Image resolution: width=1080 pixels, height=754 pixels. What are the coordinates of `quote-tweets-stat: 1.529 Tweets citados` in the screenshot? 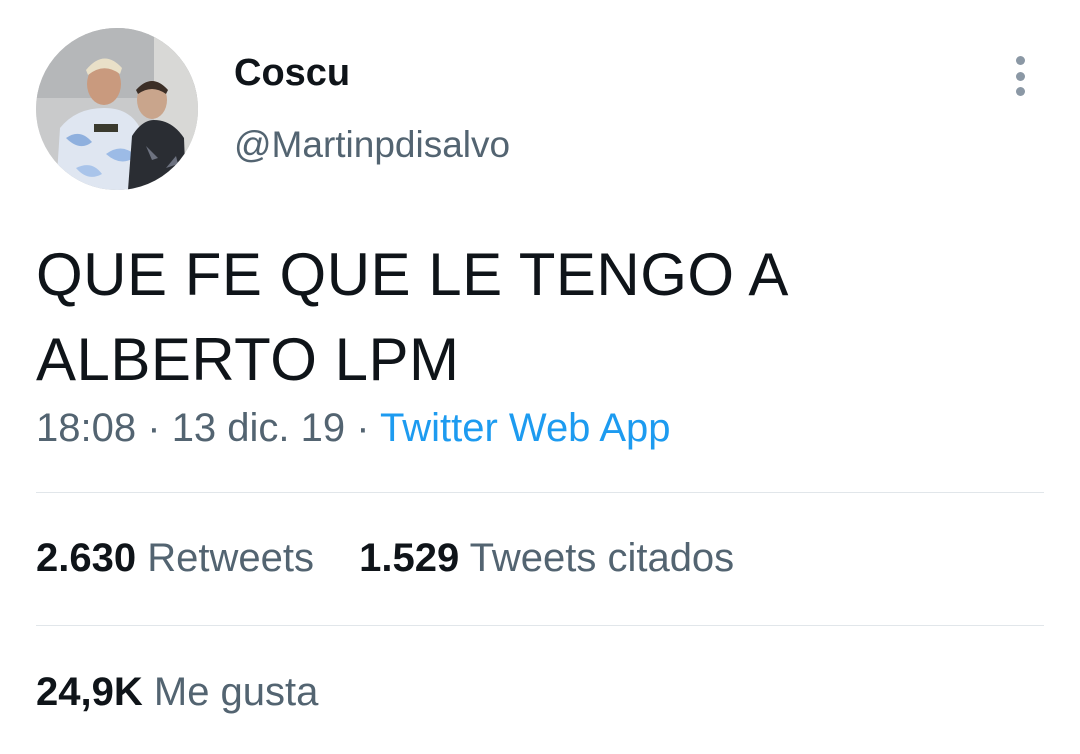 It's located at (546, 558).